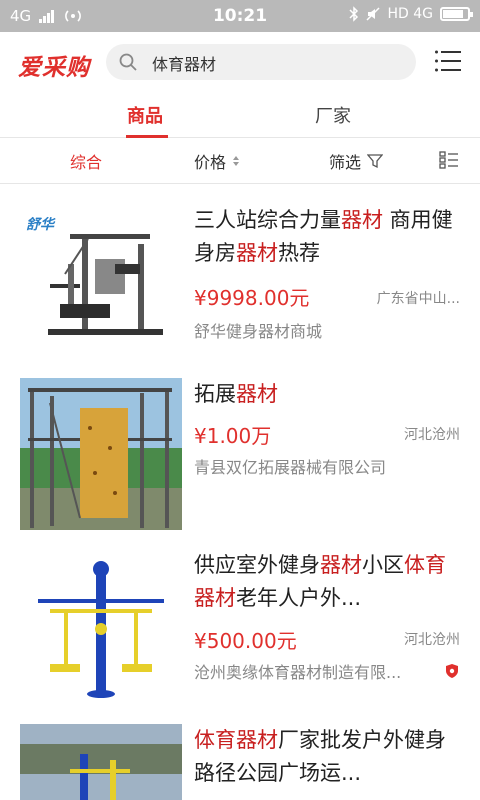 The height and width of the screenshot is (800, 480). What do you see at coordinates (240, 16) in the screenshot?
I see `status-bar: 4G 10:21 HD 4G` at bounding box center [240, 16].